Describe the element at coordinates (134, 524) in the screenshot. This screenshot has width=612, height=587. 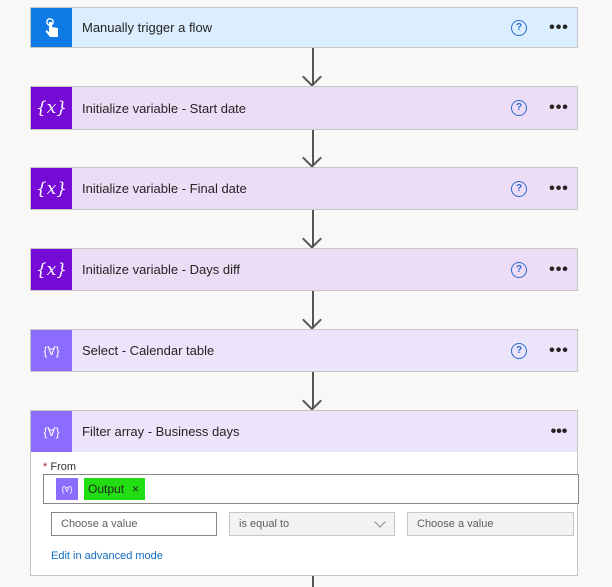
I see `left-value-input: Choose a value` at that location.